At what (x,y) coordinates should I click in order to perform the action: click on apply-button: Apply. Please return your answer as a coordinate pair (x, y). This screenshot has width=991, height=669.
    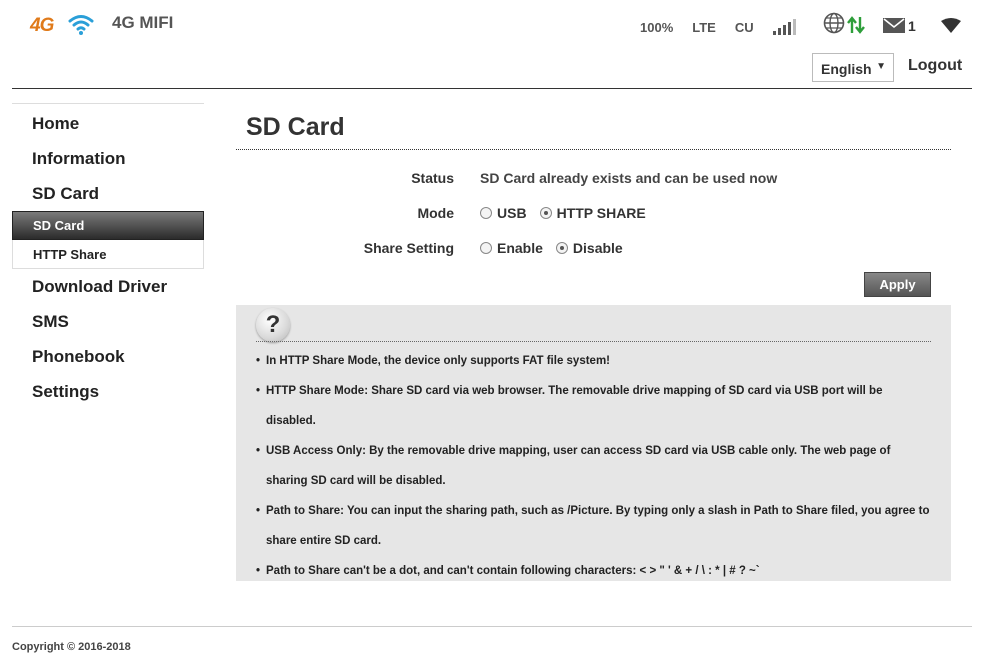
    Looking at the image, I should click on (897, 284).